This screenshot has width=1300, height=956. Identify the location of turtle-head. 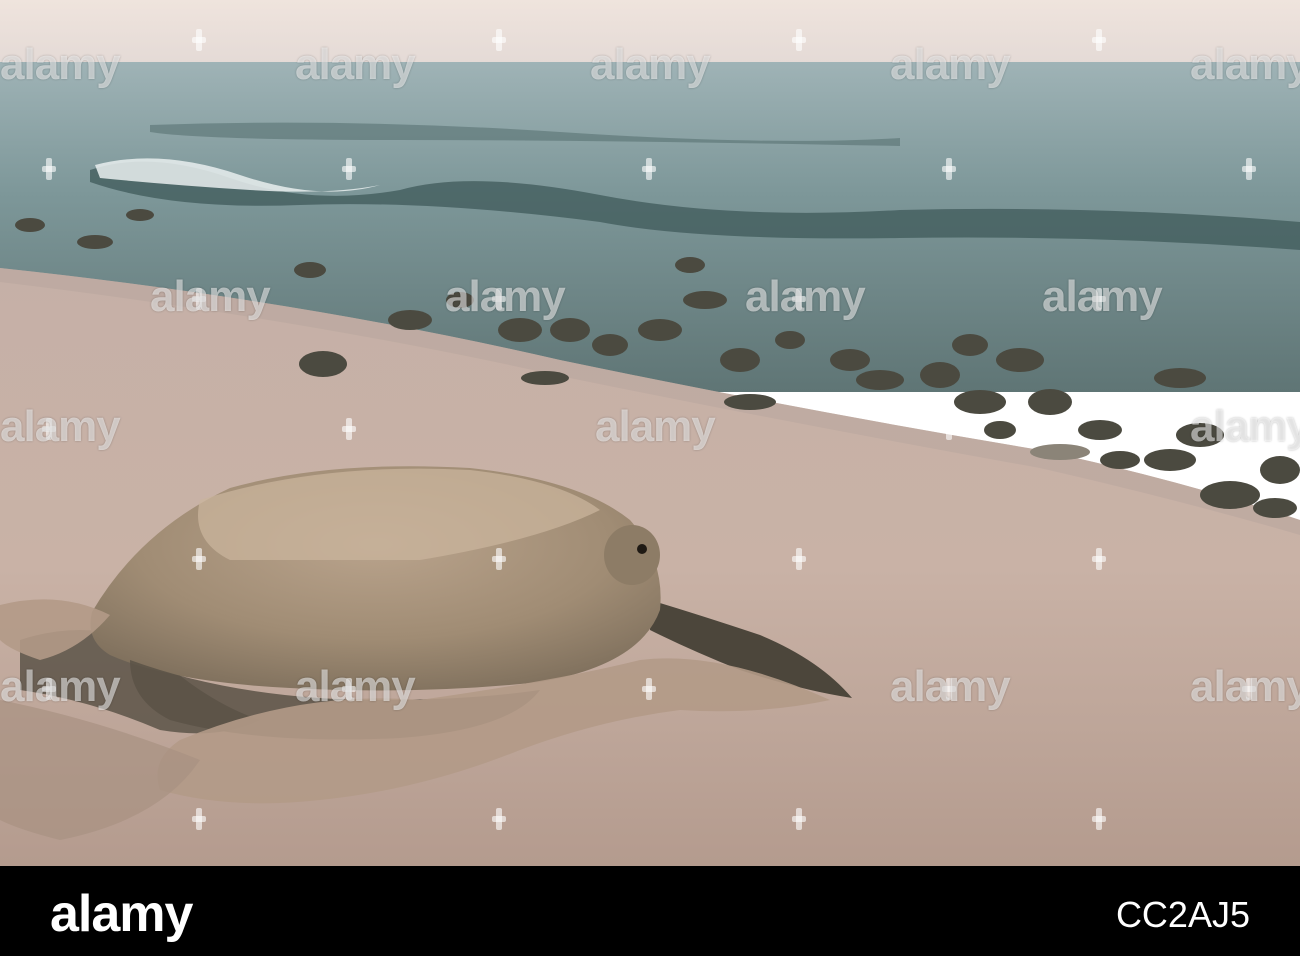
(632, 555).